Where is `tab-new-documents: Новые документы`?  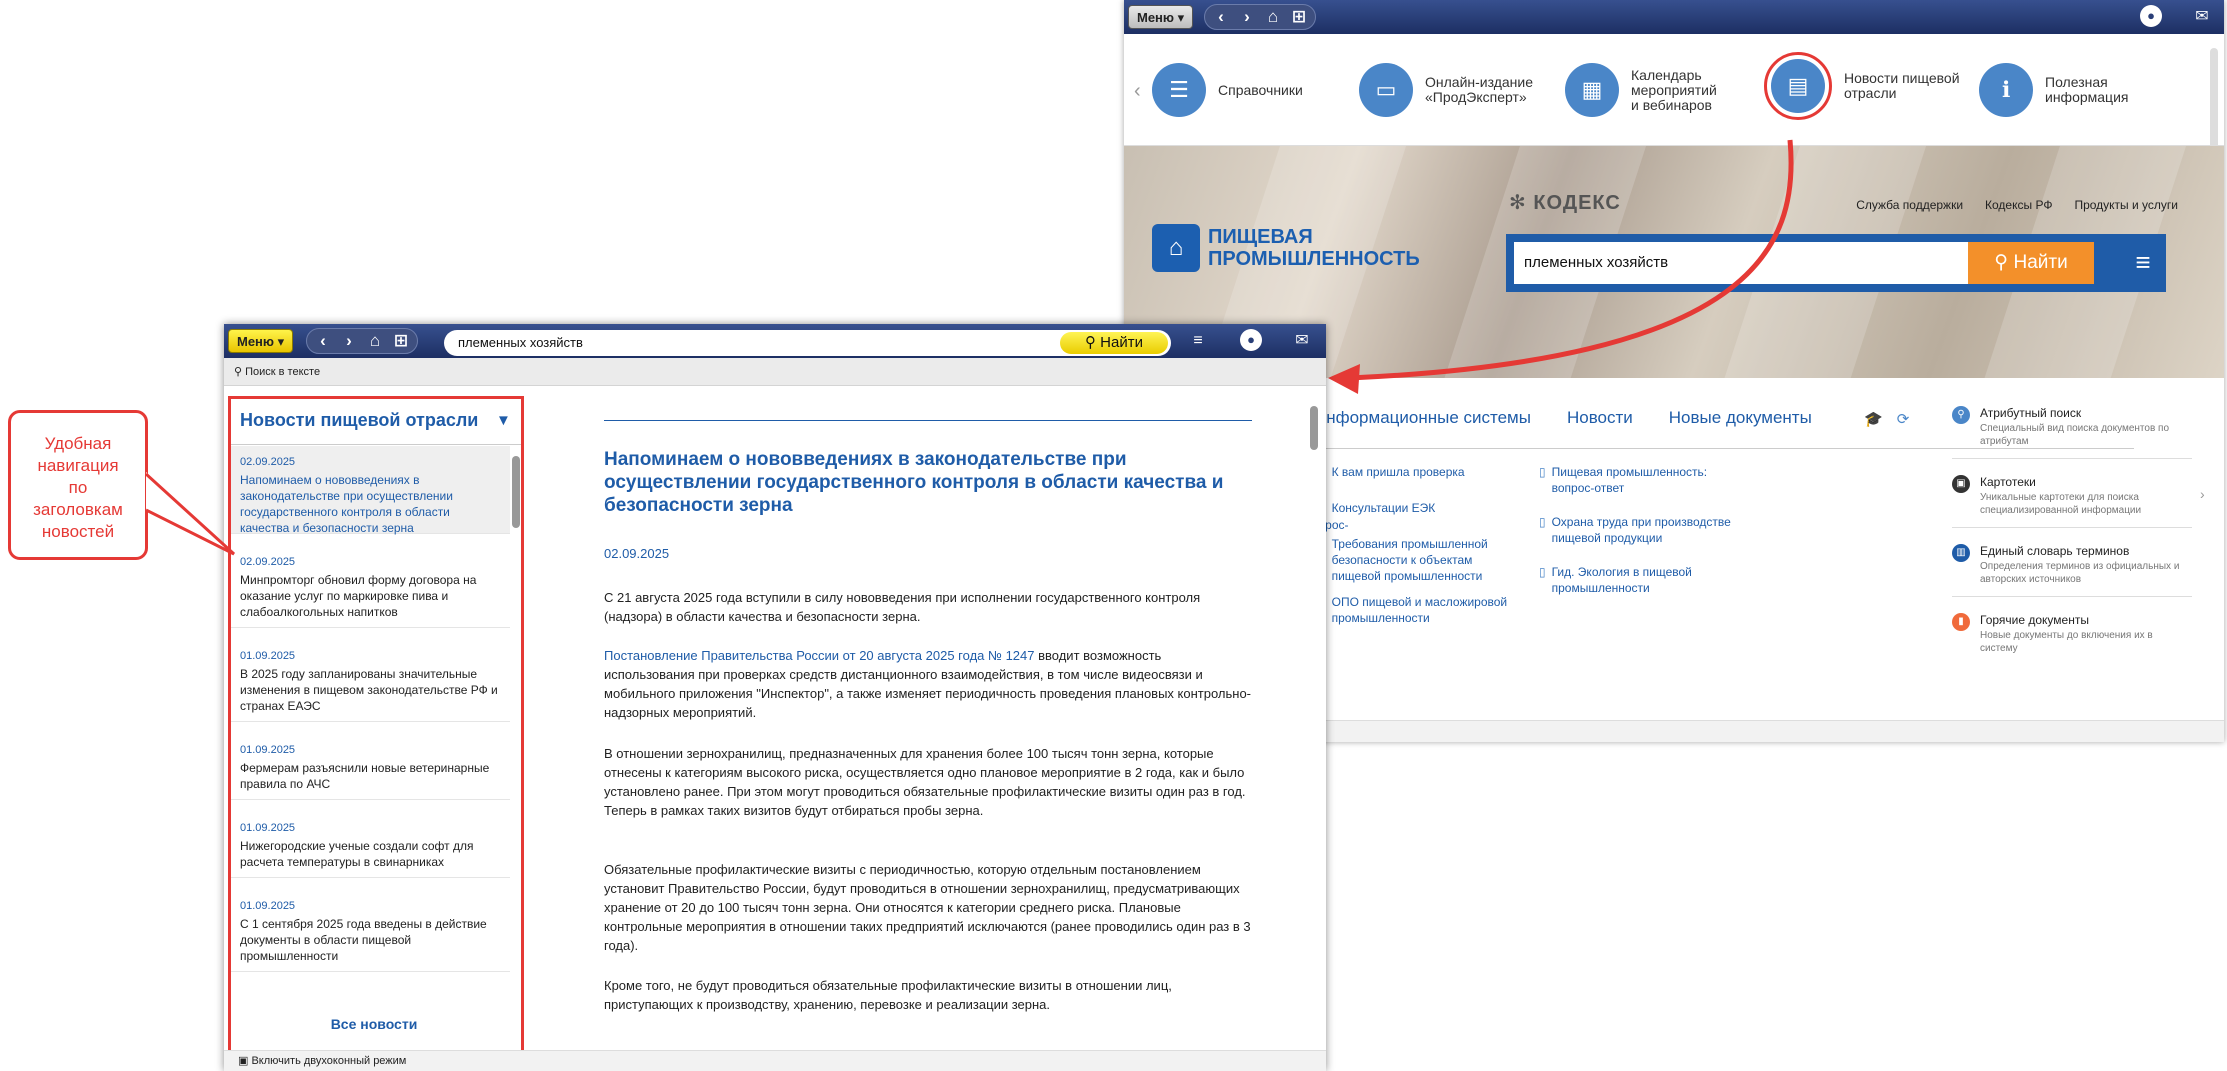 tab-new-documents: Новые документы is located at coordinates (1740, 418).